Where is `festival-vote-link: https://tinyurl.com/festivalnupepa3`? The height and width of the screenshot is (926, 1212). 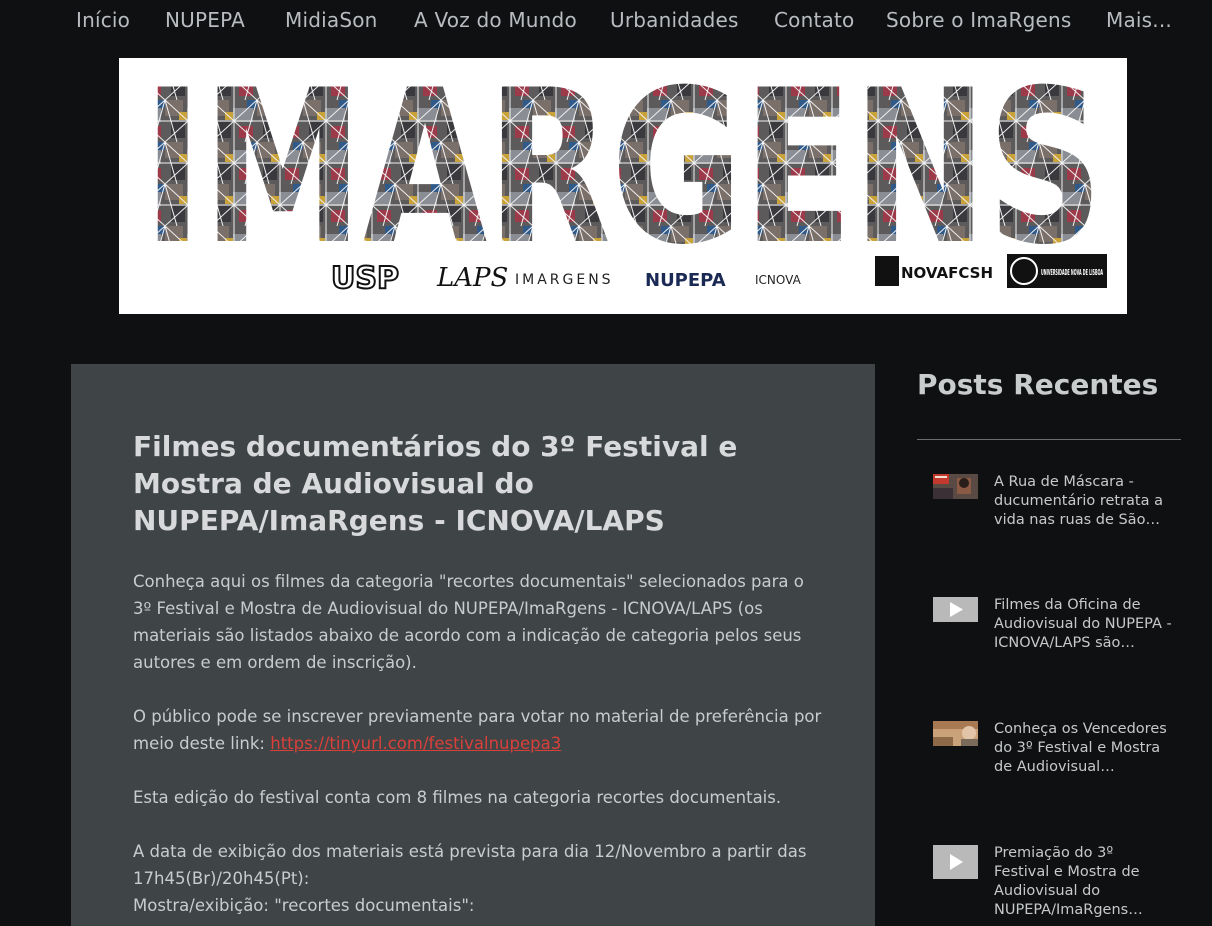
festival-vote-link: https://tinyurl.com/festivalnupepa3 is located at coordinates (415, 743).